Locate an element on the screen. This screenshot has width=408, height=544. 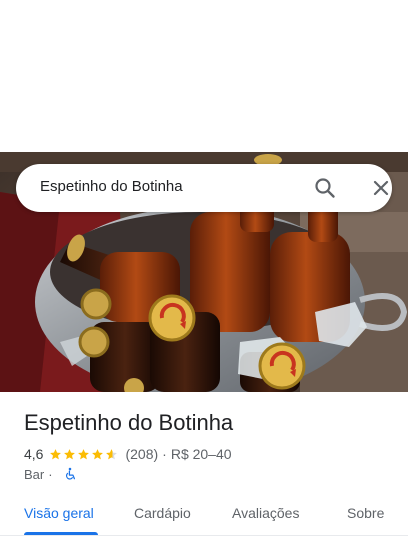
wheelchair-icon is located at coordinates (70, 473).